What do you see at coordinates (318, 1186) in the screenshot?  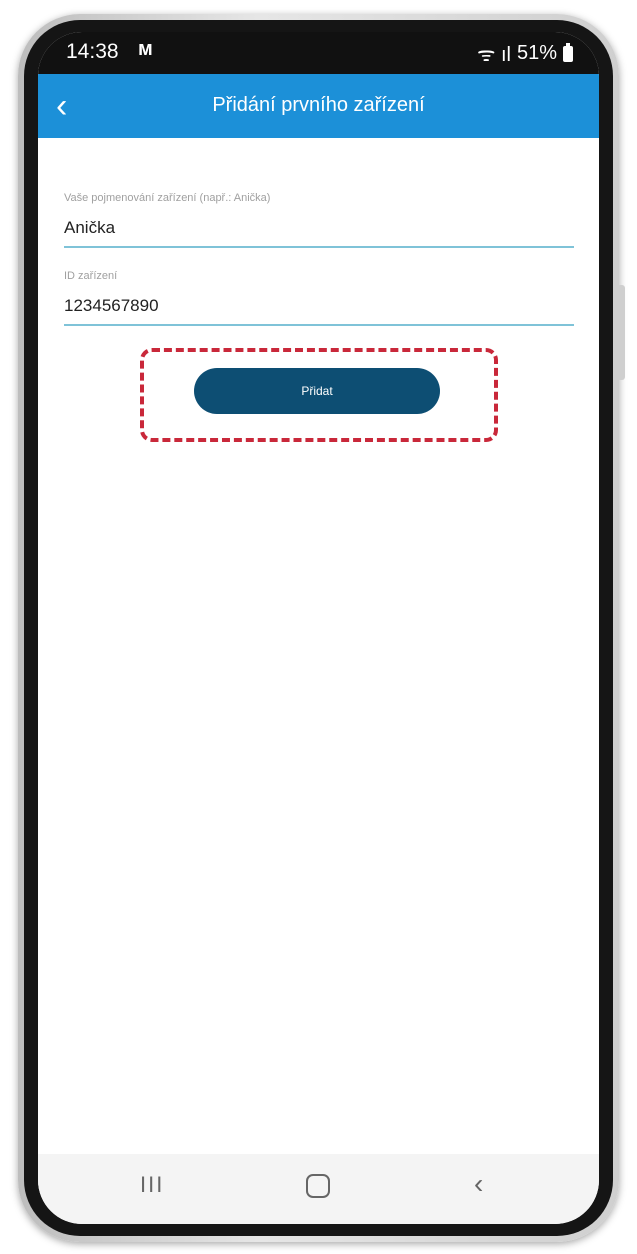 I see `home-button` at bounding box center [318, 1186].